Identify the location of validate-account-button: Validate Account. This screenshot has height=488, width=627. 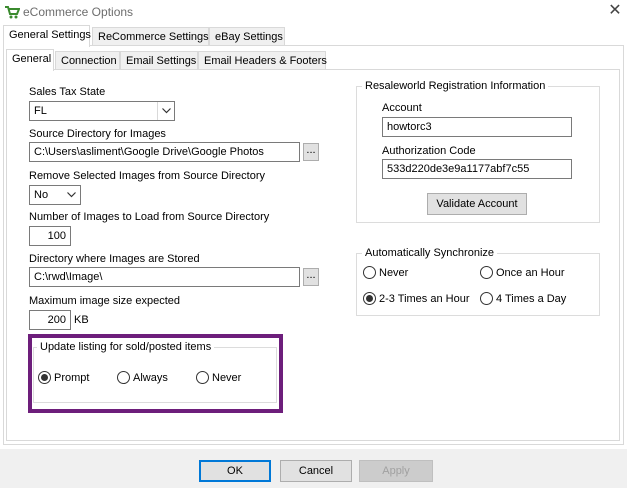
(477, 204).